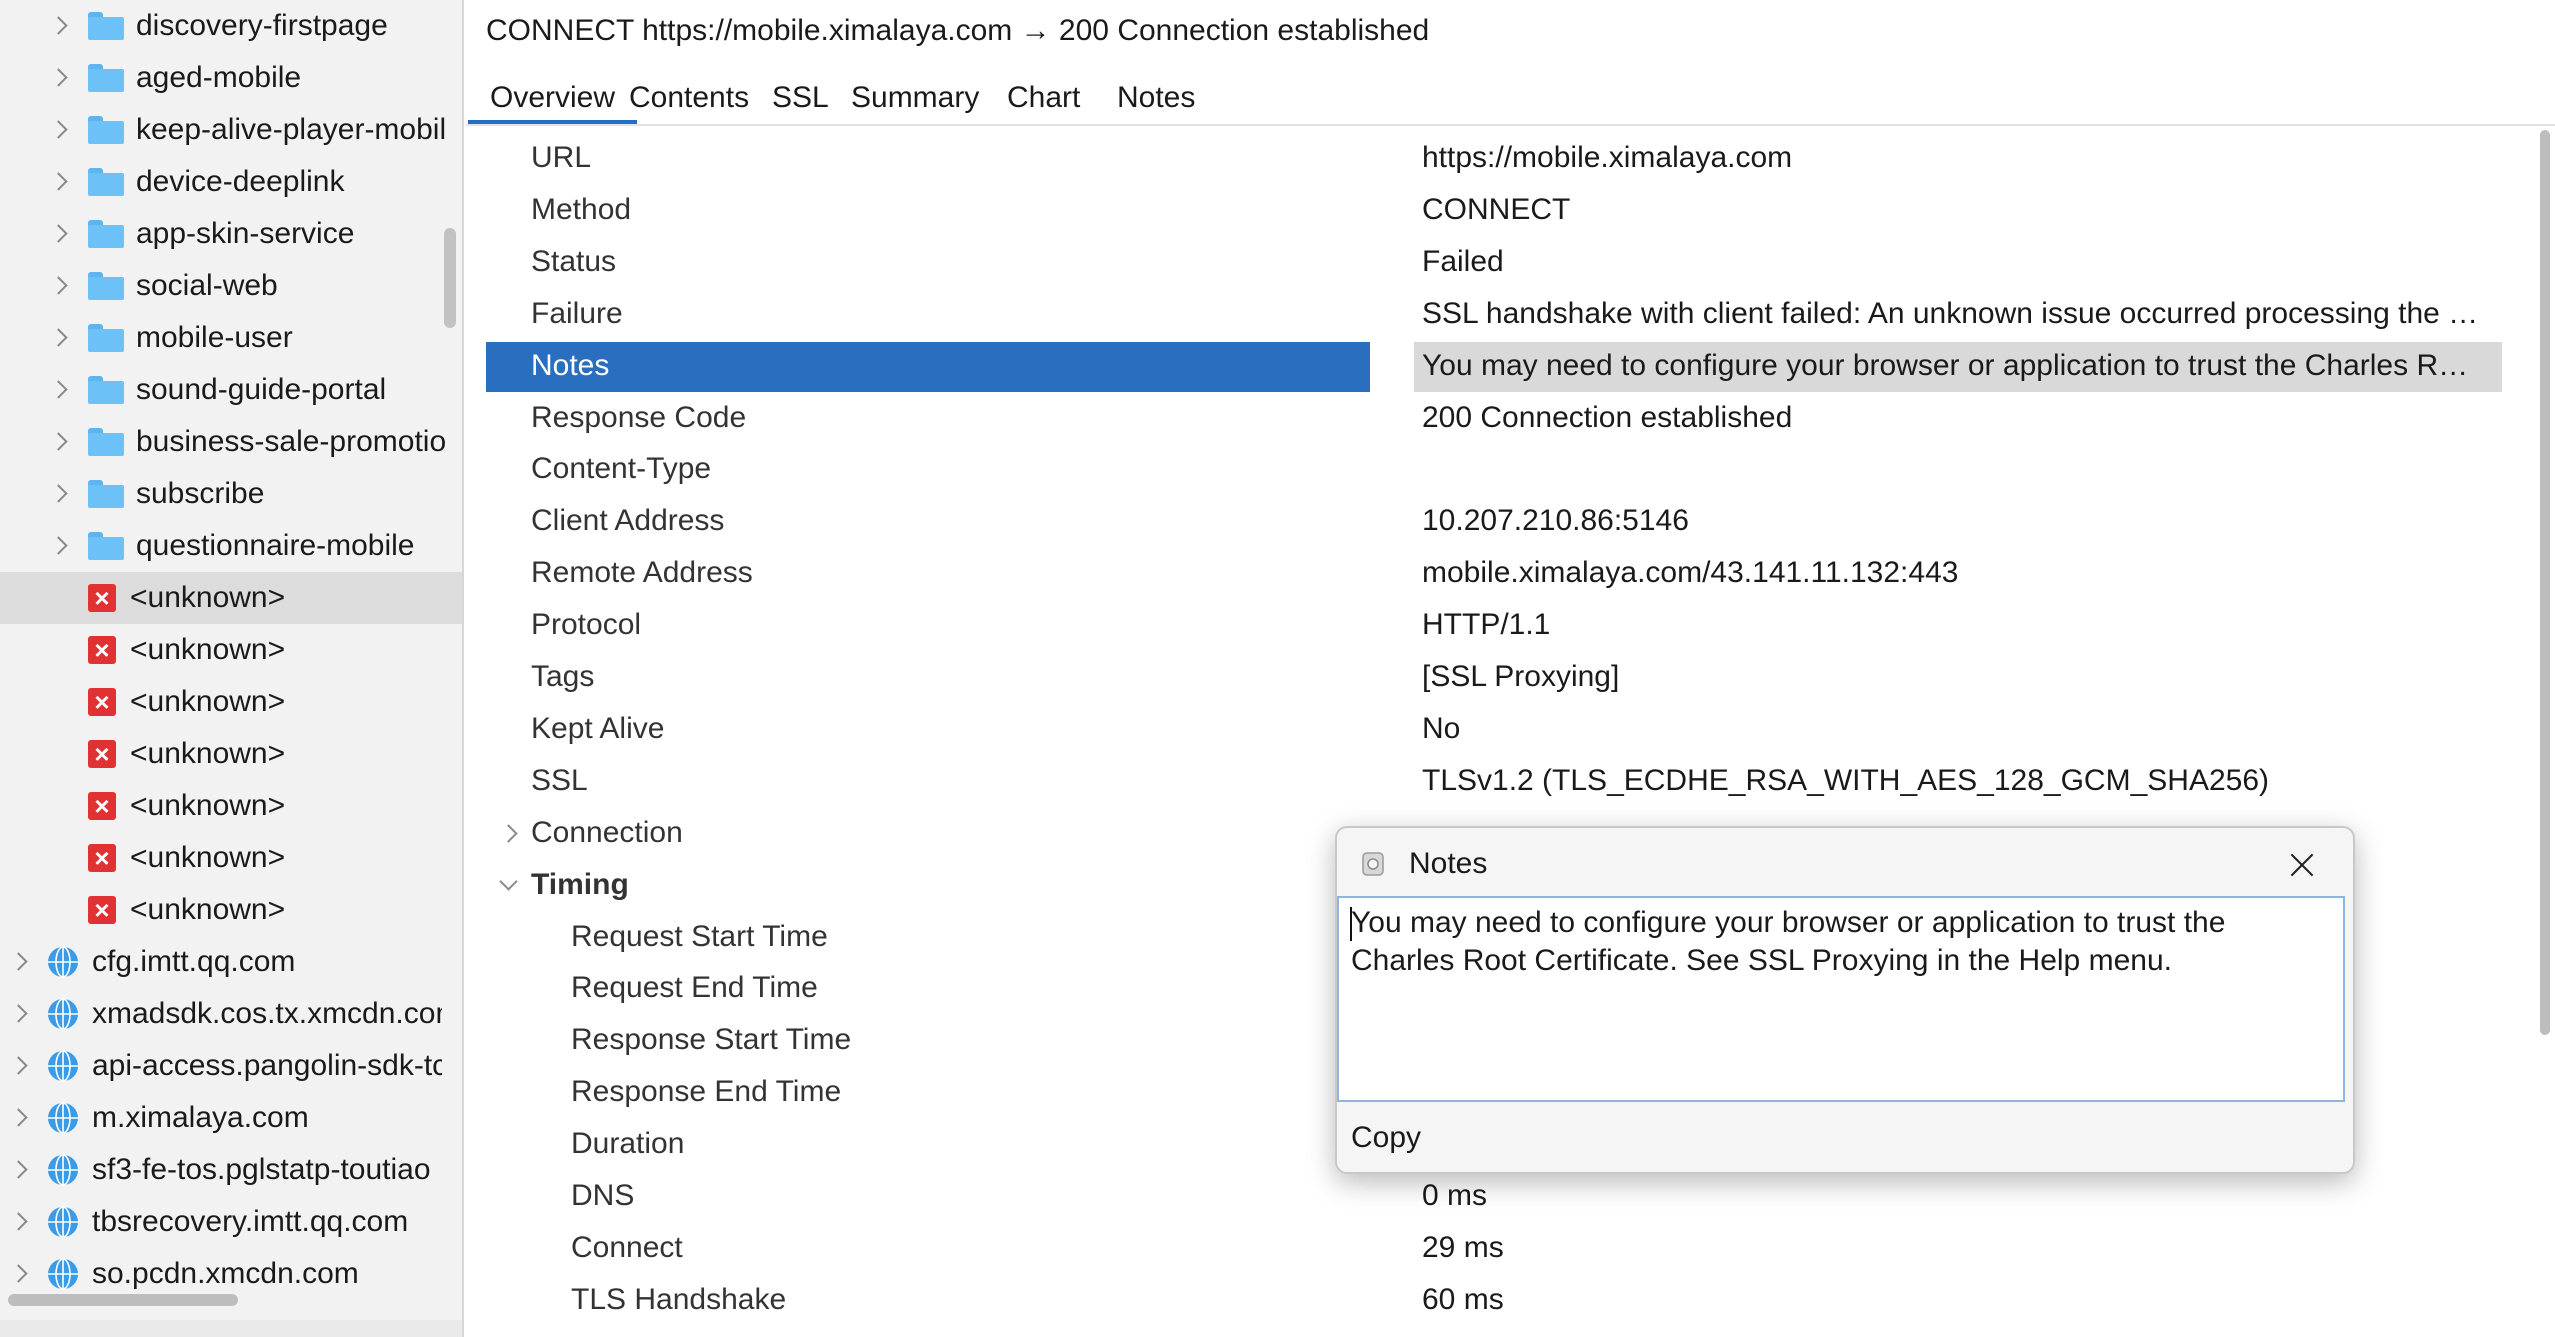 Image resolution: width=2555 pixels, height=1337 pixels. I want to click on tree-folder-row: sound-guide-portal, so click(231, 390).